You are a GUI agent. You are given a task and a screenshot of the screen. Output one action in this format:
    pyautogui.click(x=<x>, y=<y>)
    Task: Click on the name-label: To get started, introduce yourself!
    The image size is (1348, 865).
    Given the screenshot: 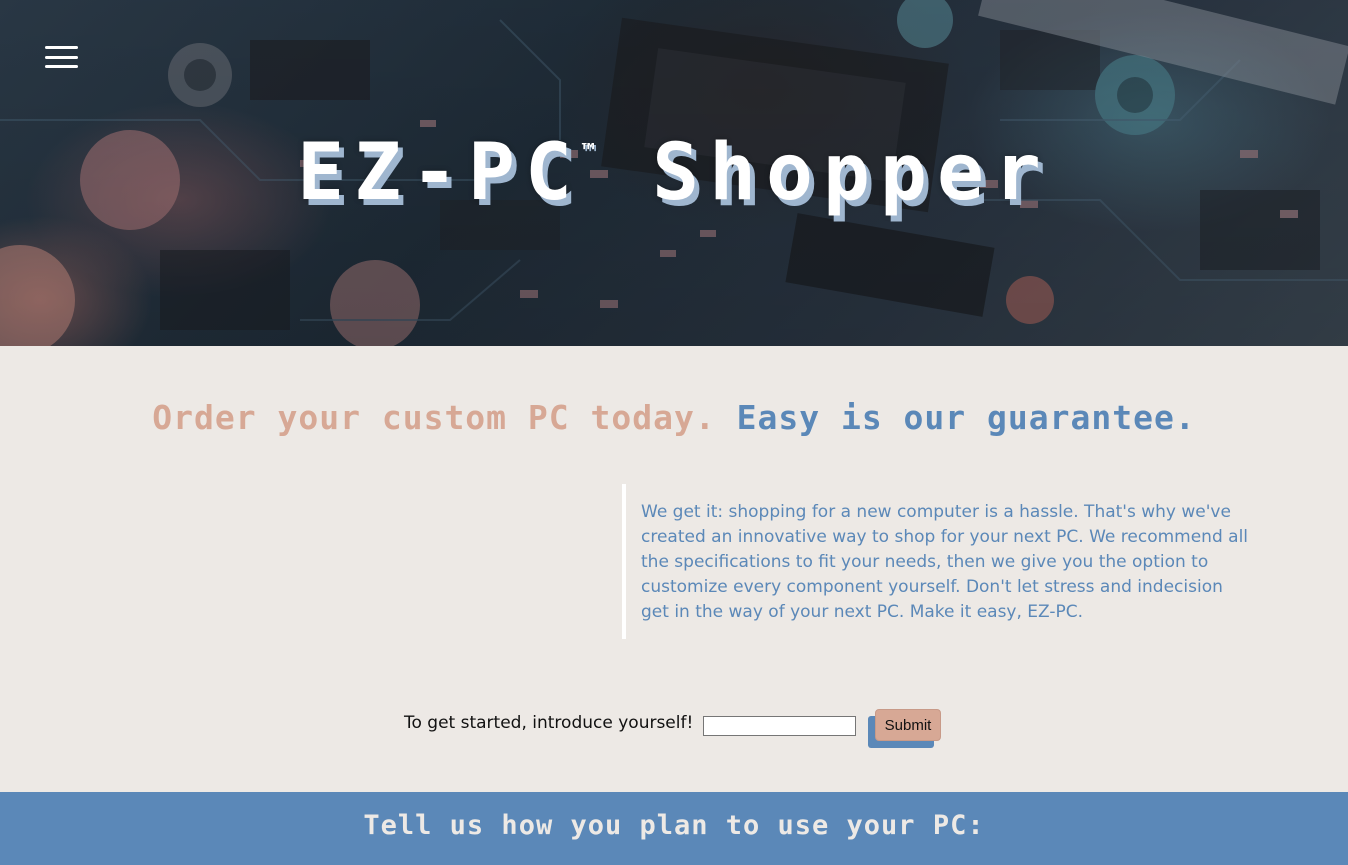 What is the action you would take?
    pyautogui.click(x=549, y=723)
    